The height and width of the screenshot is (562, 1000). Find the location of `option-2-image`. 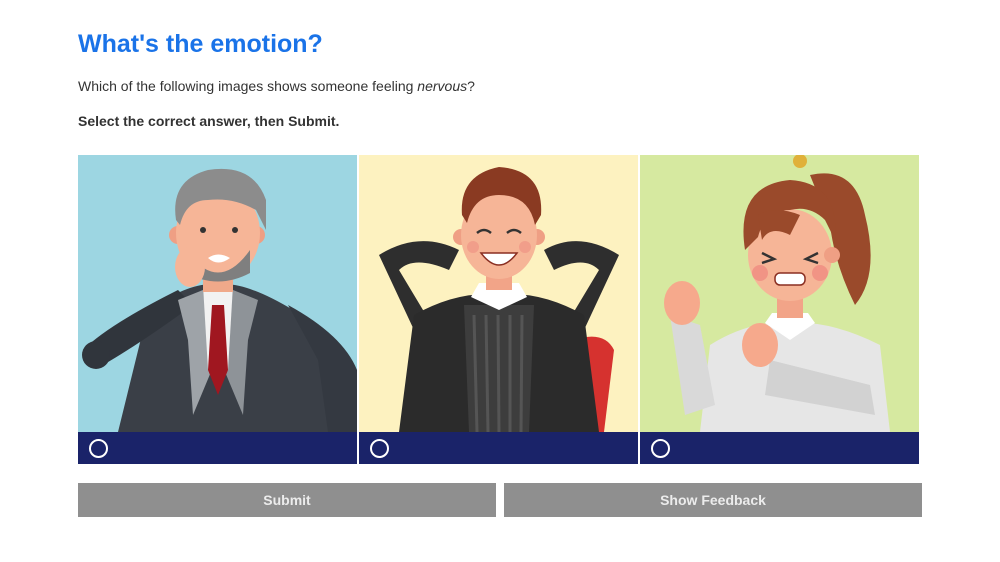

option-2-image is located at coordinates (498, 293).